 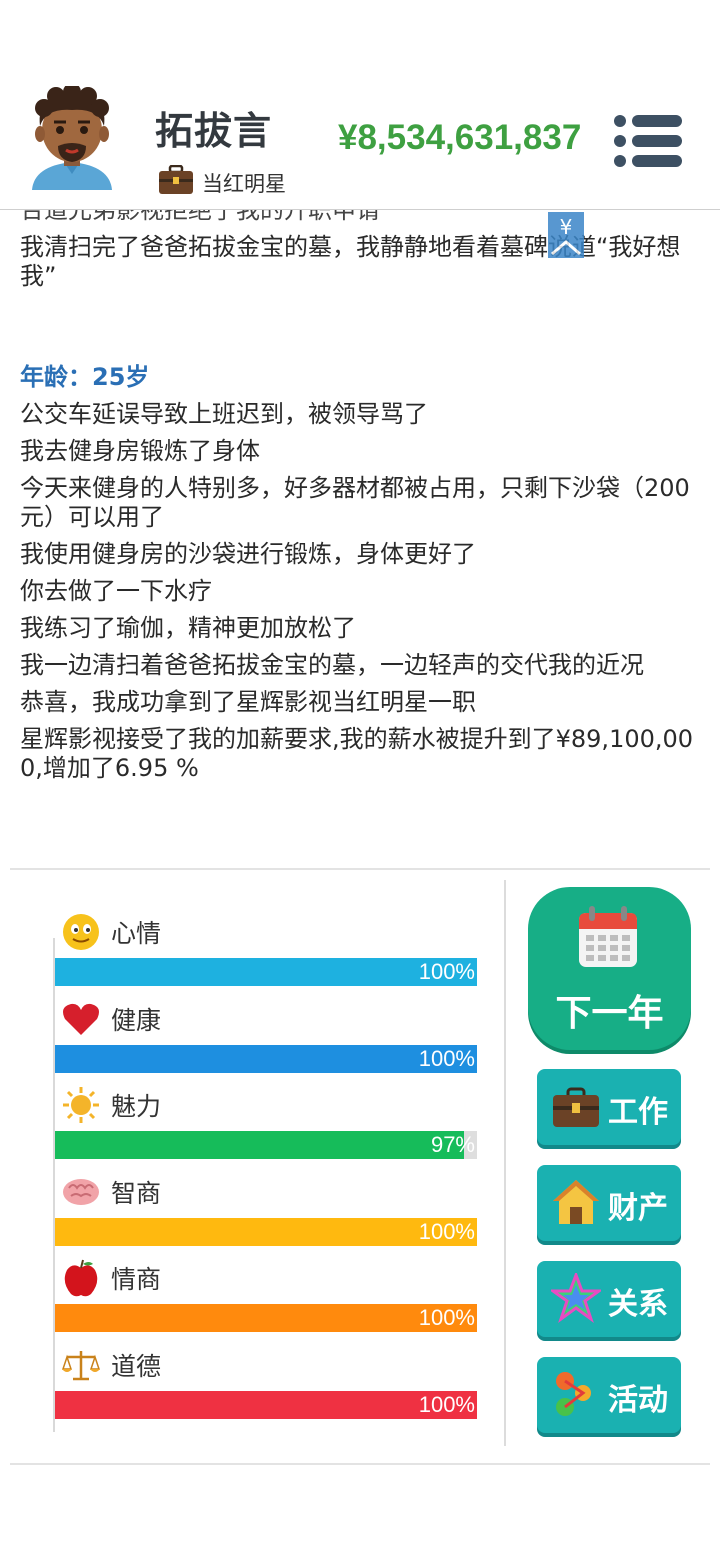 What do you see at coordinates (266, 1036) in the screenshot?
I see `stat-row: 健康 100%` at bounding box center [266, 1036].